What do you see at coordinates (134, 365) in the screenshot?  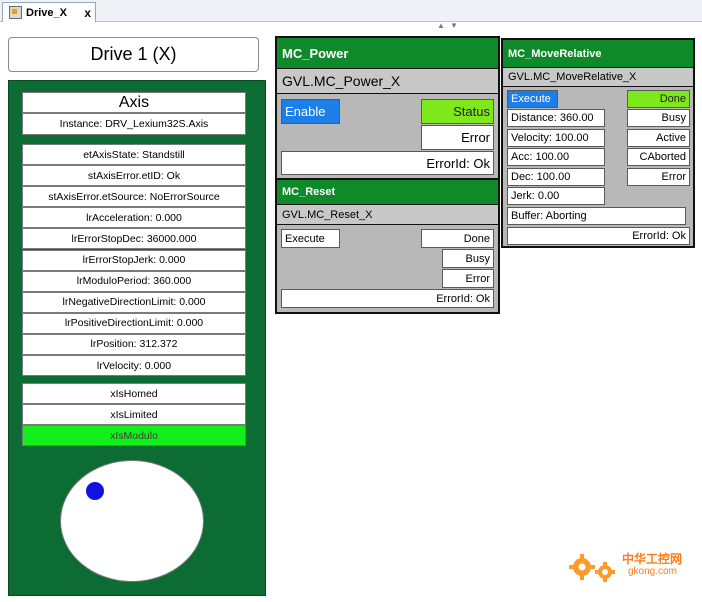 I see `axis-value-row: lrVelocity: 0.000` at bounding box center [134, 365].